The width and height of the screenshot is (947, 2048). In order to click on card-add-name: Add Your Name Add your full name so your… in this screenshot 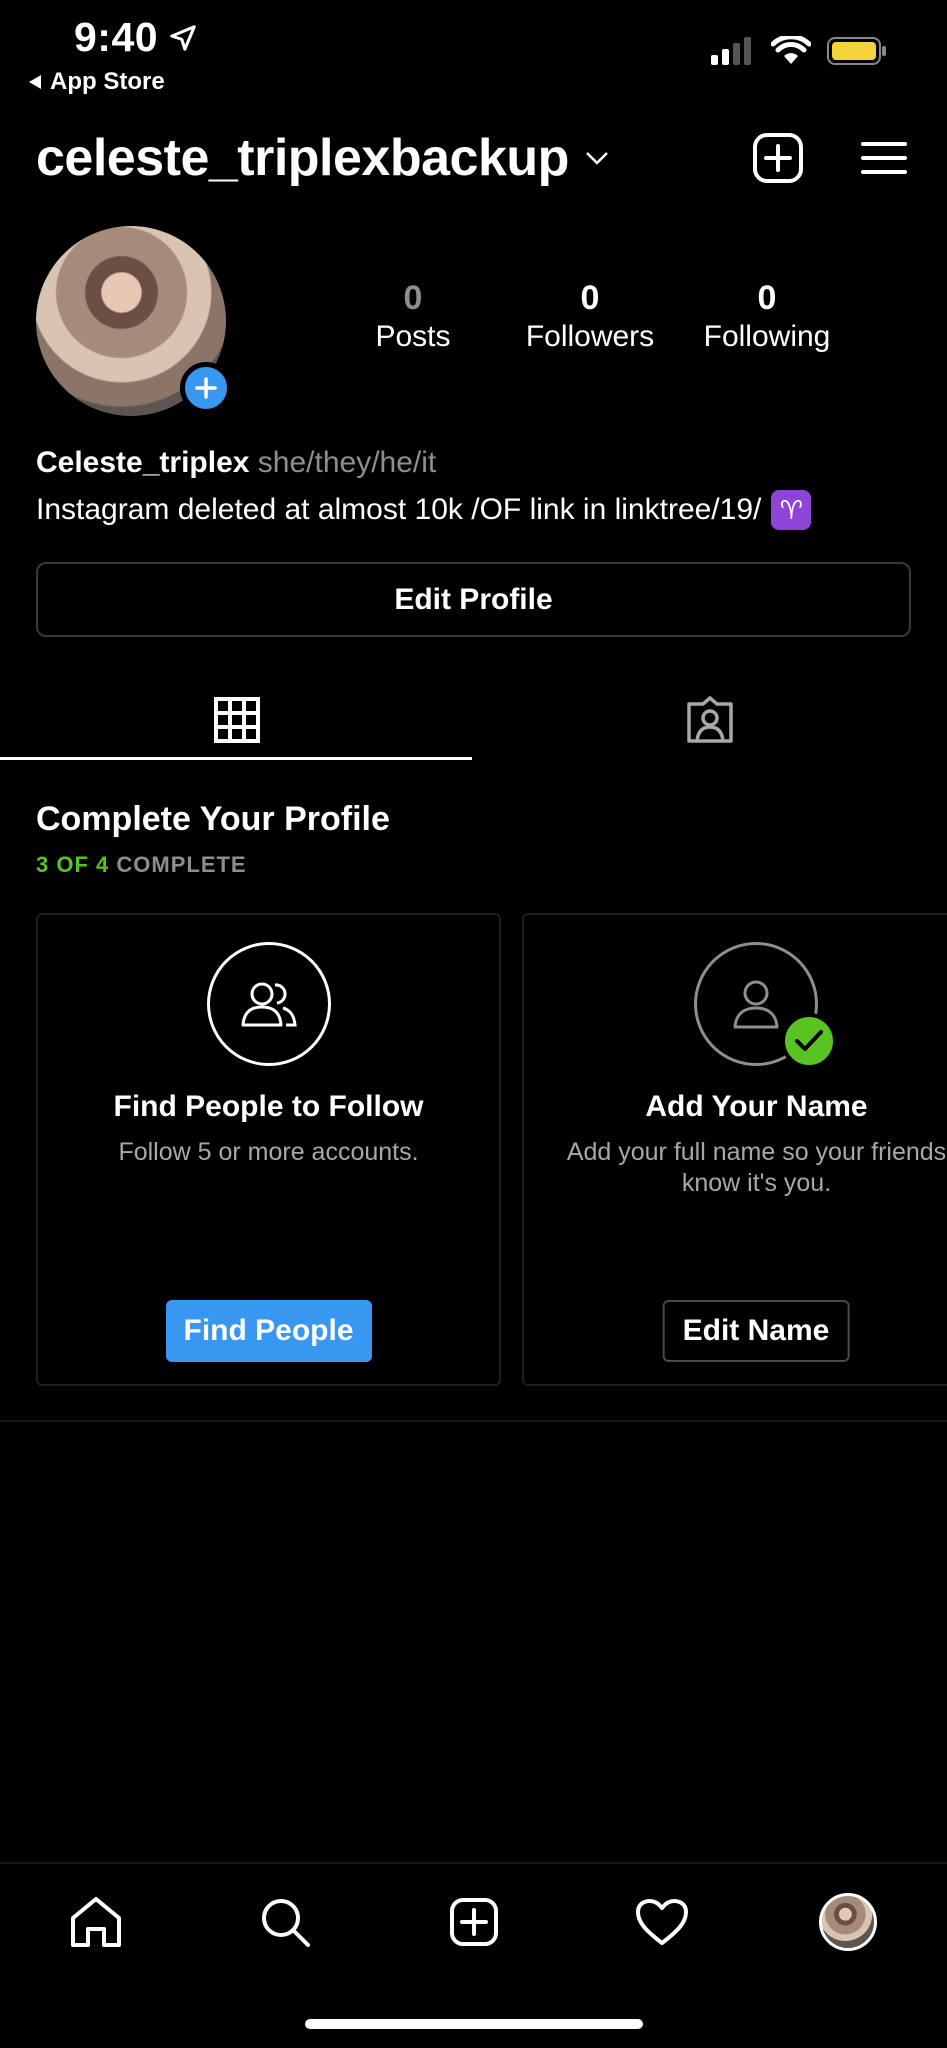, I will do `click(734, 1149)`.